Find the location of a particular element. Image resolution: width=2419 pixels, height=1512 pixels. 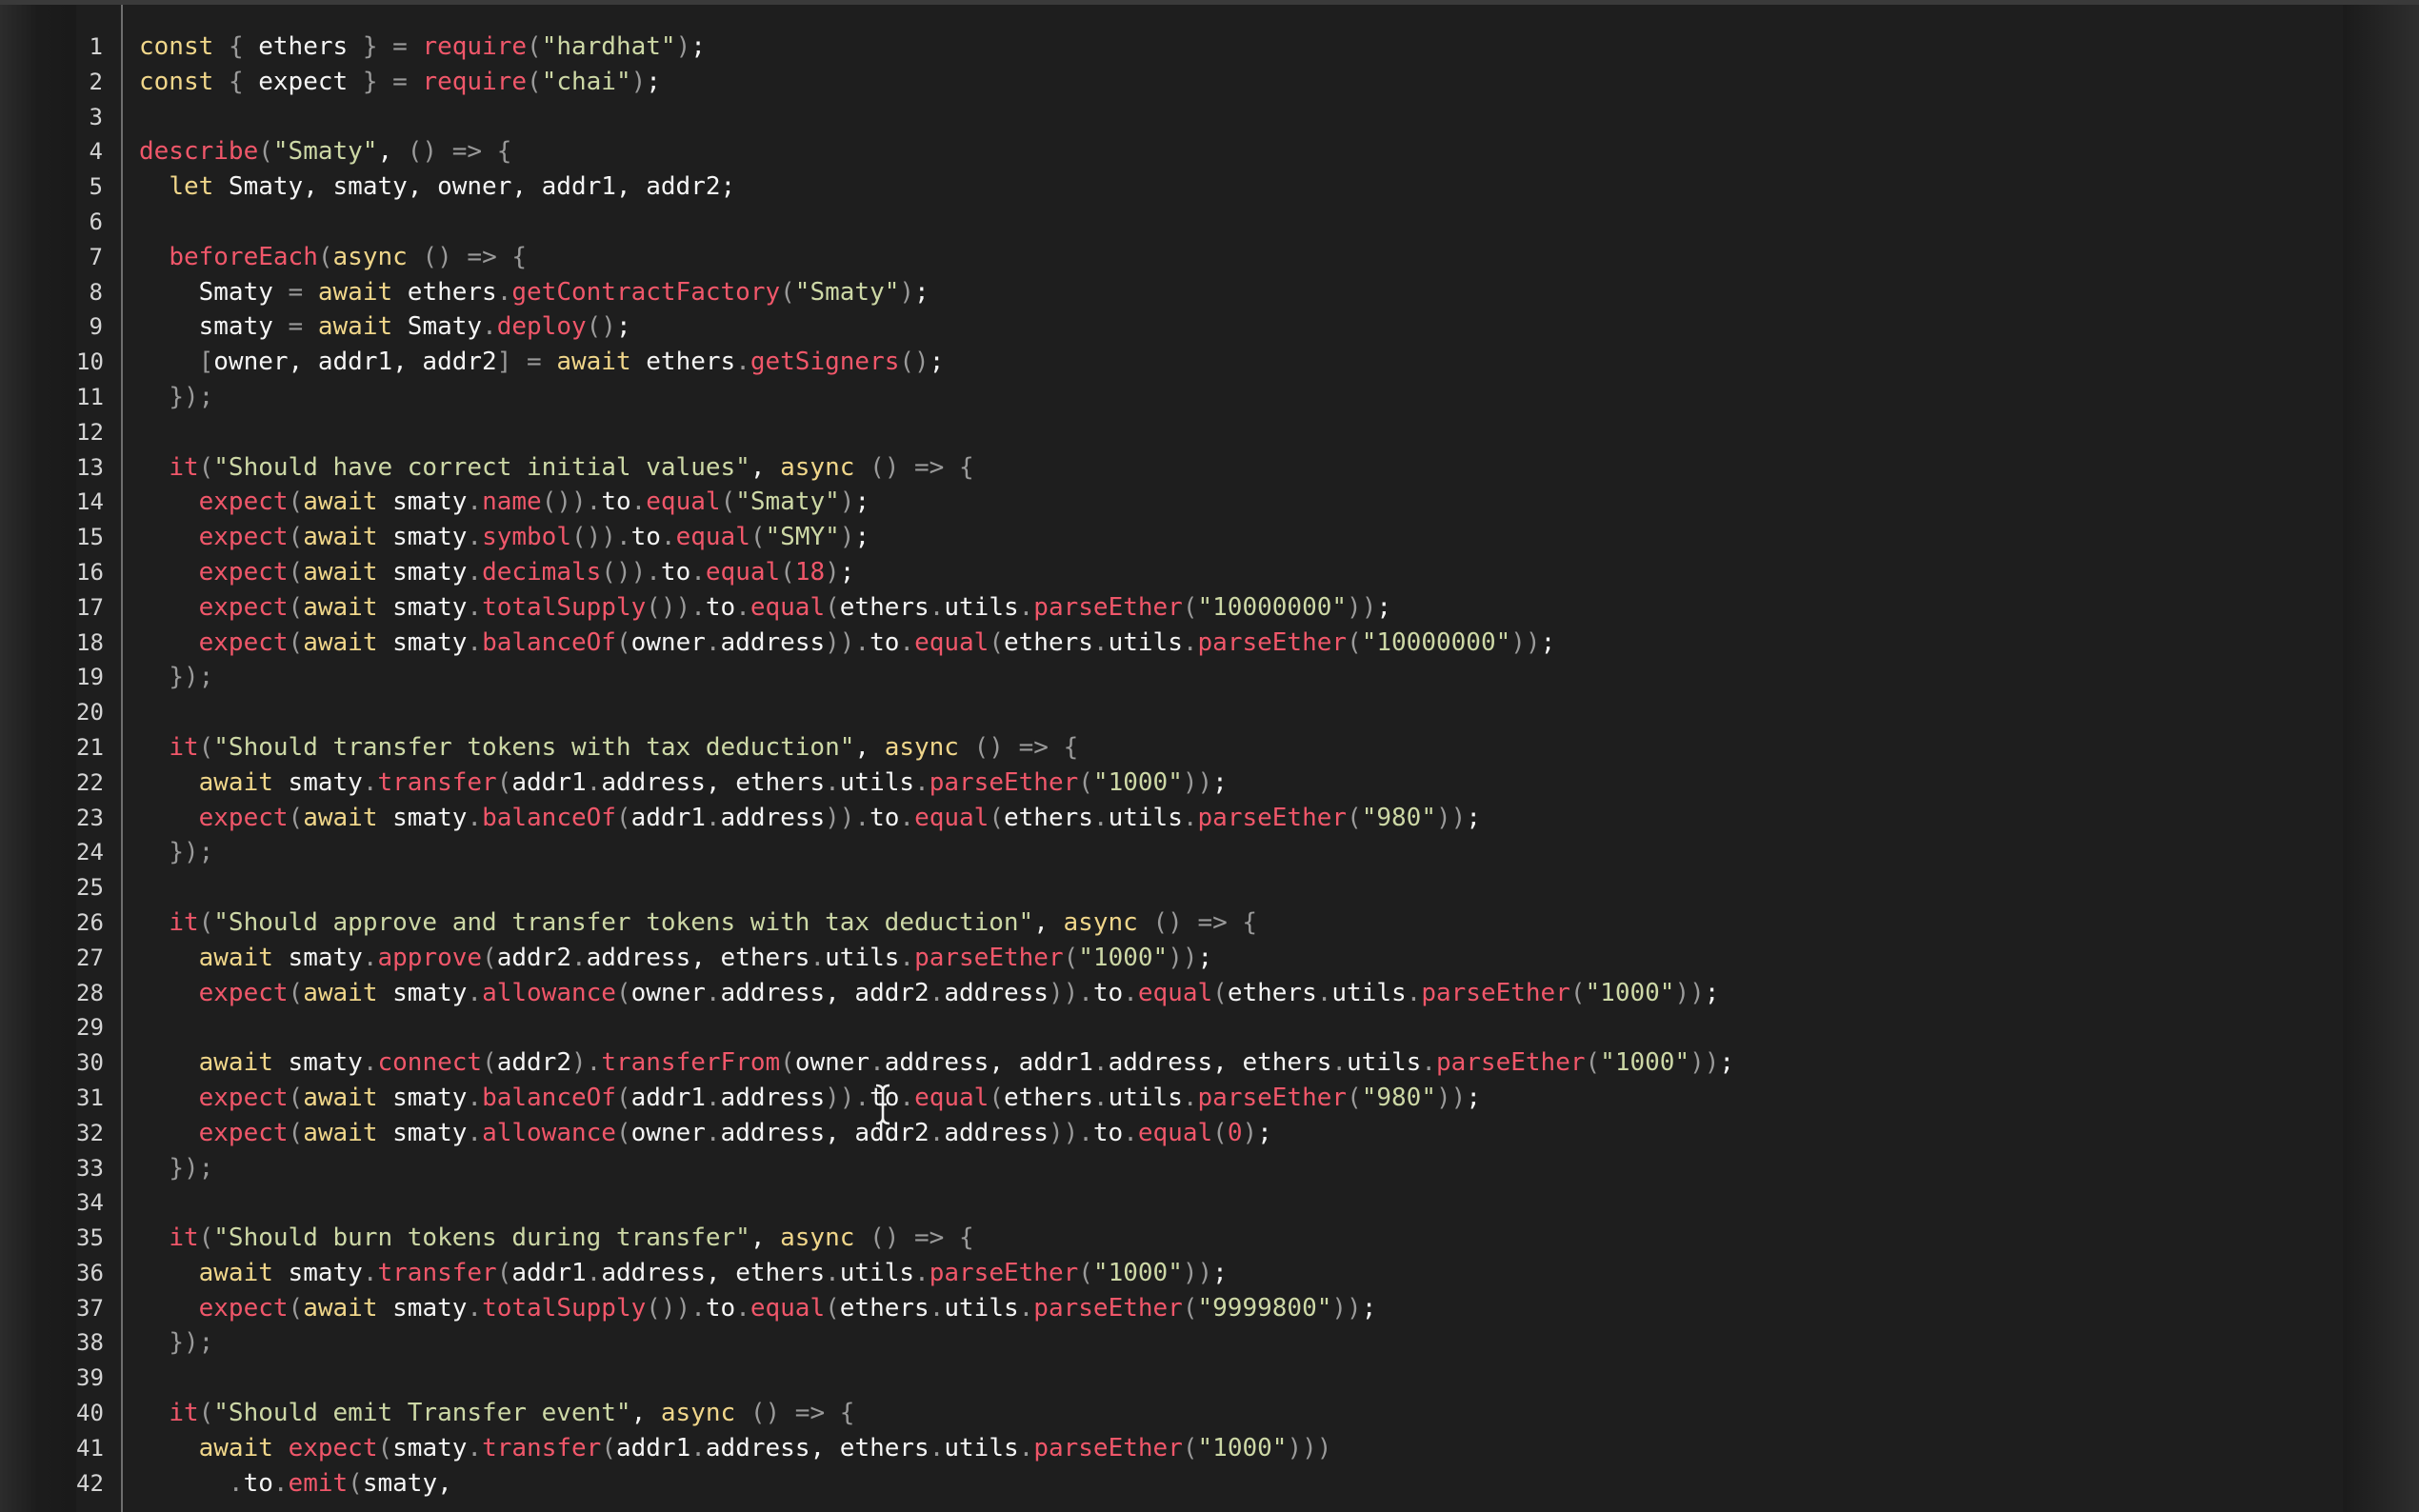

code-token: symbol is located at coordinates (526, 537).